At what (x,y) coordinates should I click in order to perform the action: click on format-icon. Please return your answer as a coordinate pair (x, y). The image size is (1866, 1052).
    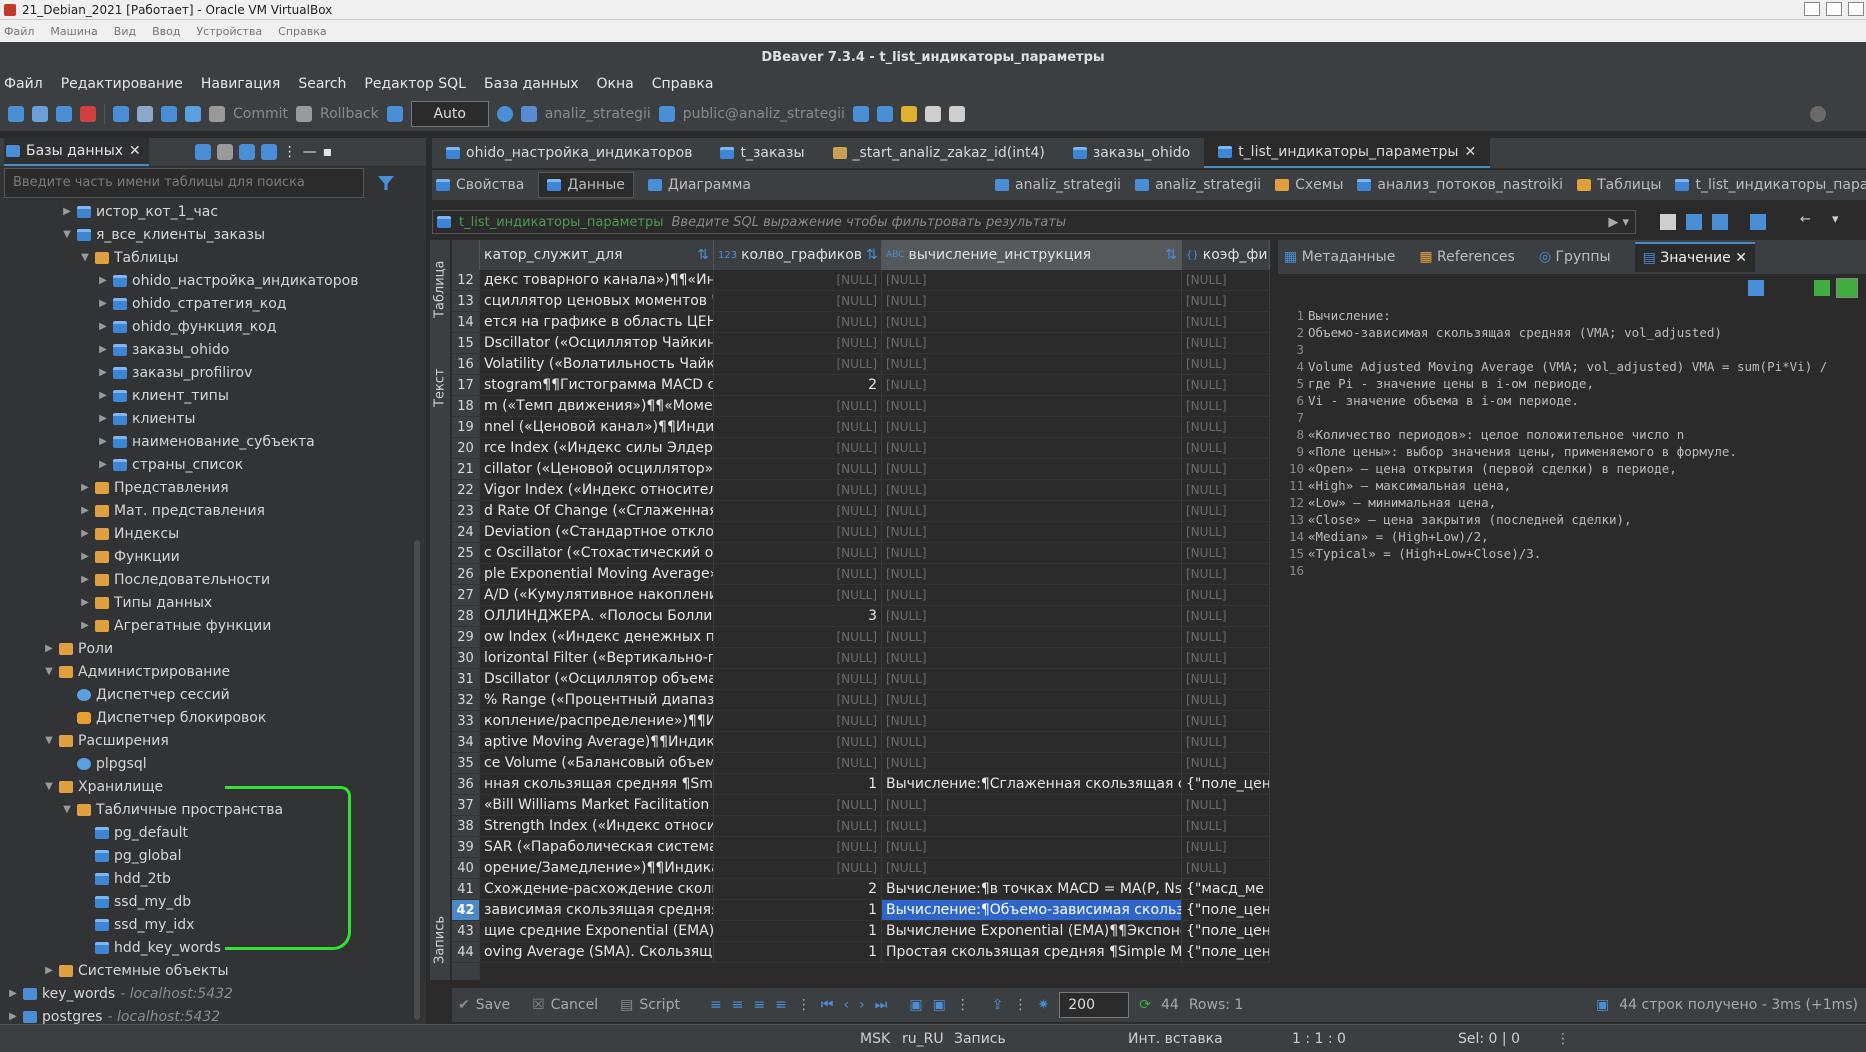
    Looking at the image, I should click on (1756, 288).